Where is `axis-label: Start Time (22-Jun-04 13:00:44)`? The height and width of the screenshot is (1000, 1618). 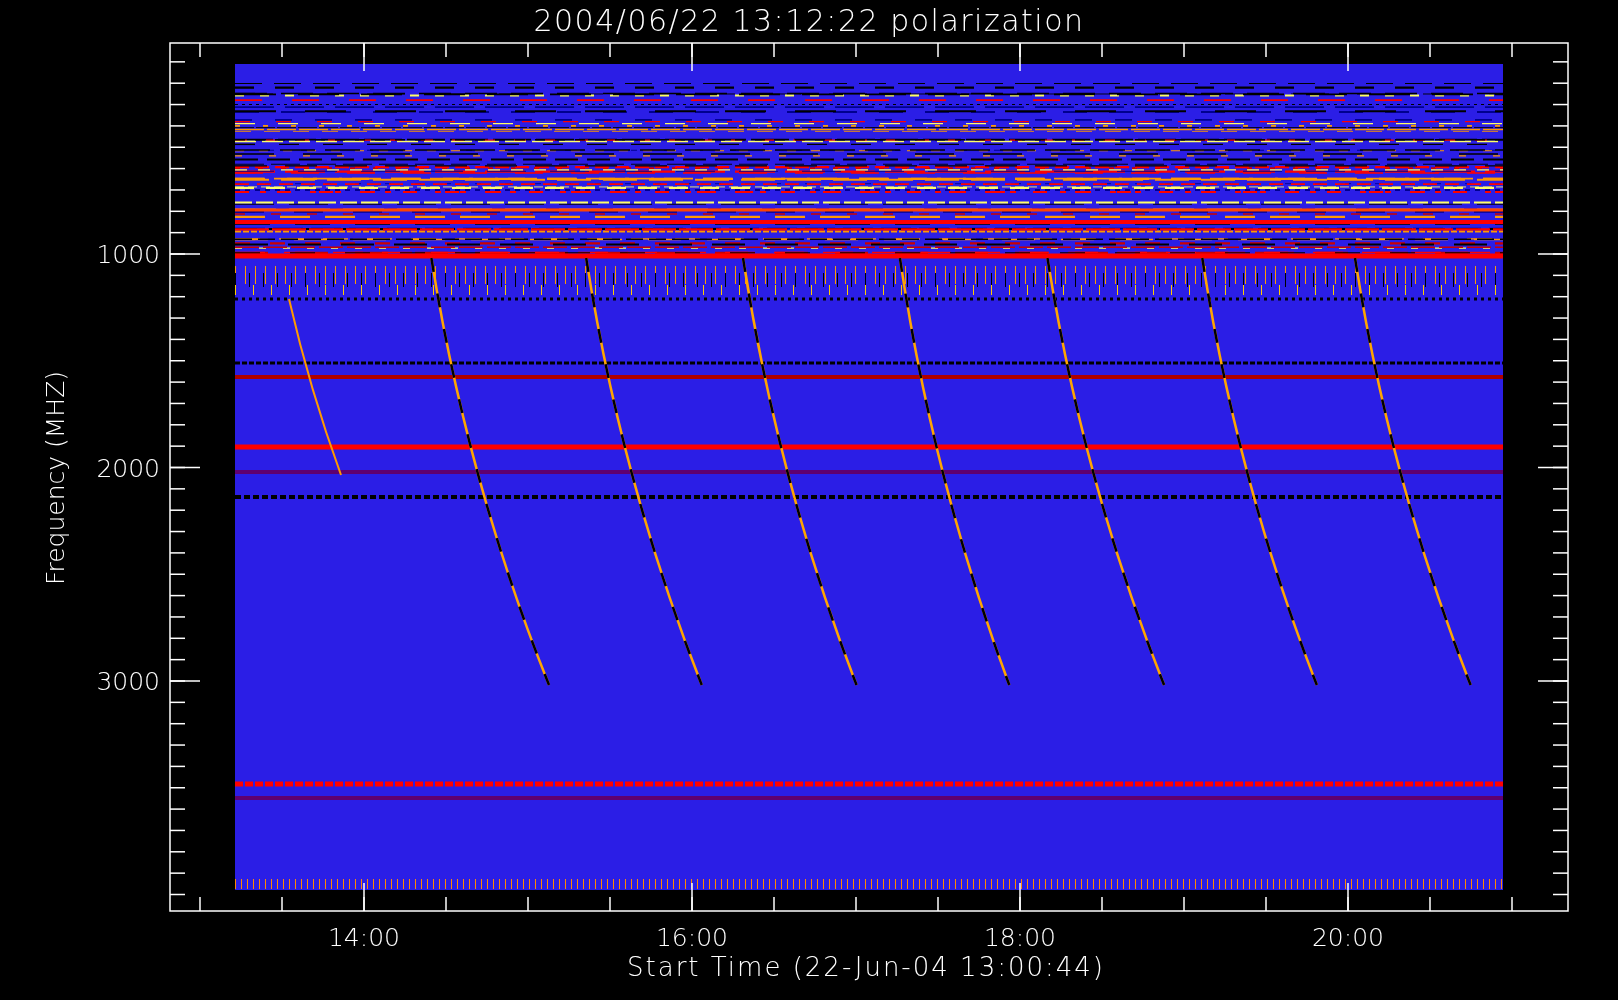 axis-label: Start Time (22-Jun-04 13:00:44) is located at coordinates (866, 967).